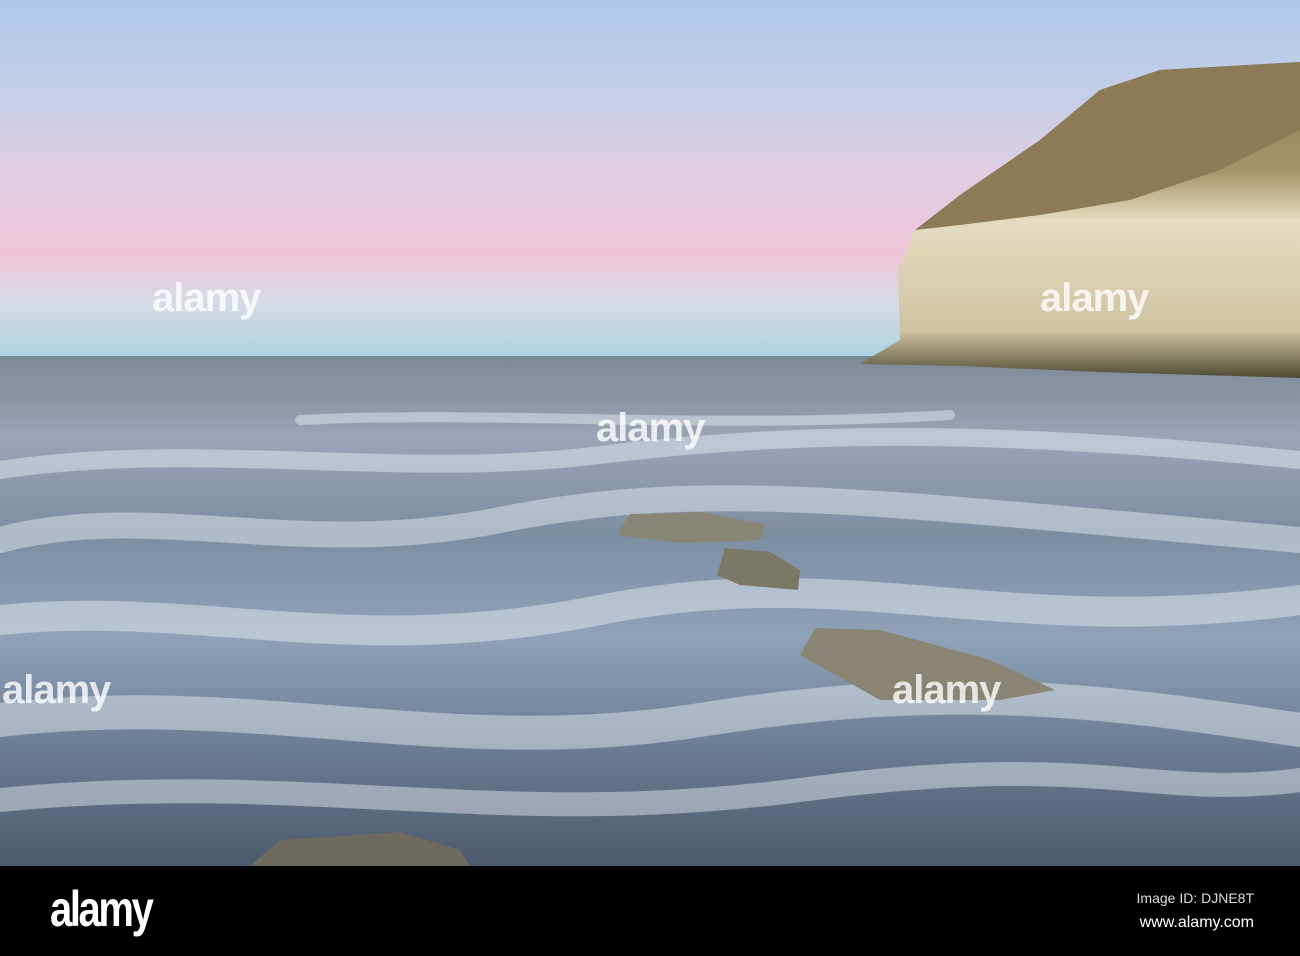  Describe the element at coordinates (1195, 898) in the screenshot. I see `image-id: Image ID: DJNE8T` at that location.